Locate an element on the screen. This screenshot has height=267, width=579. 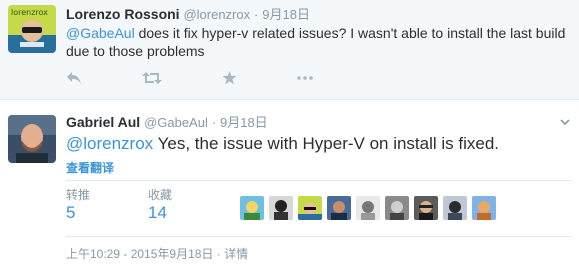
likes-count: 14 is located at coordinates (157, 212).